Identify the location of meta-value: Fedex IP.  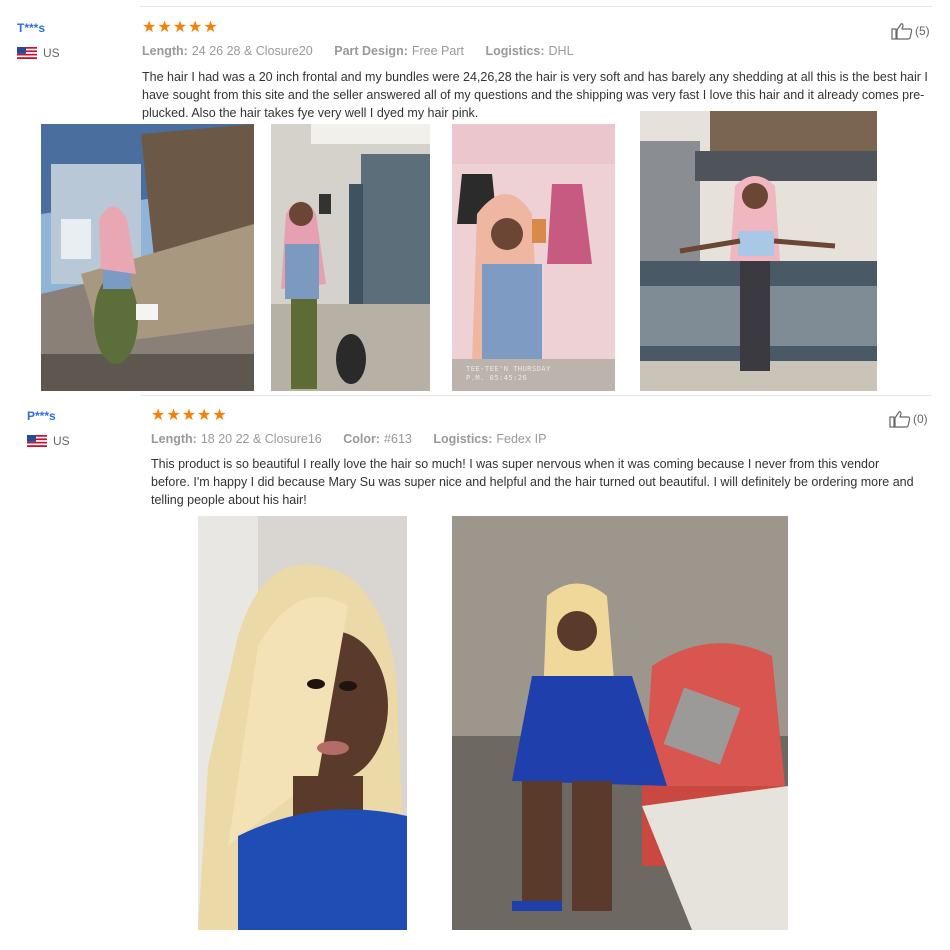
(521, 439).